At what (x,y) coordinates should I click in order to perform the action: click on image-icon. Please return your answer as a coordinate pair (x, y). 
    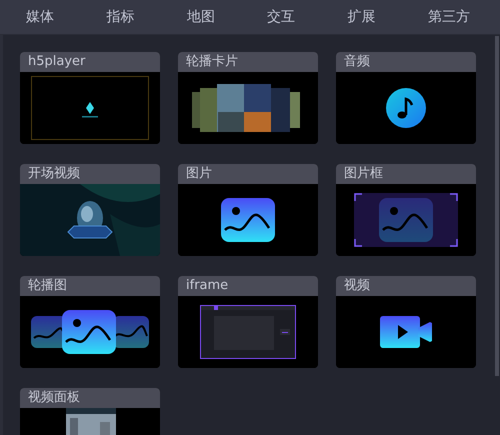
    Looking at the image, I should click on (248, 220).